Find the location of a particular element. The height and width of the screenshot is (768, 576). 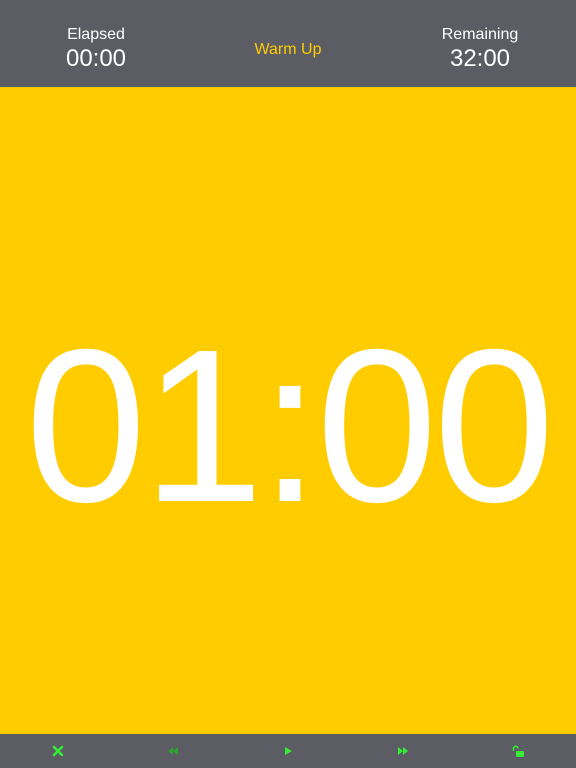

unlock-icon is located at coordinates (518, 751).